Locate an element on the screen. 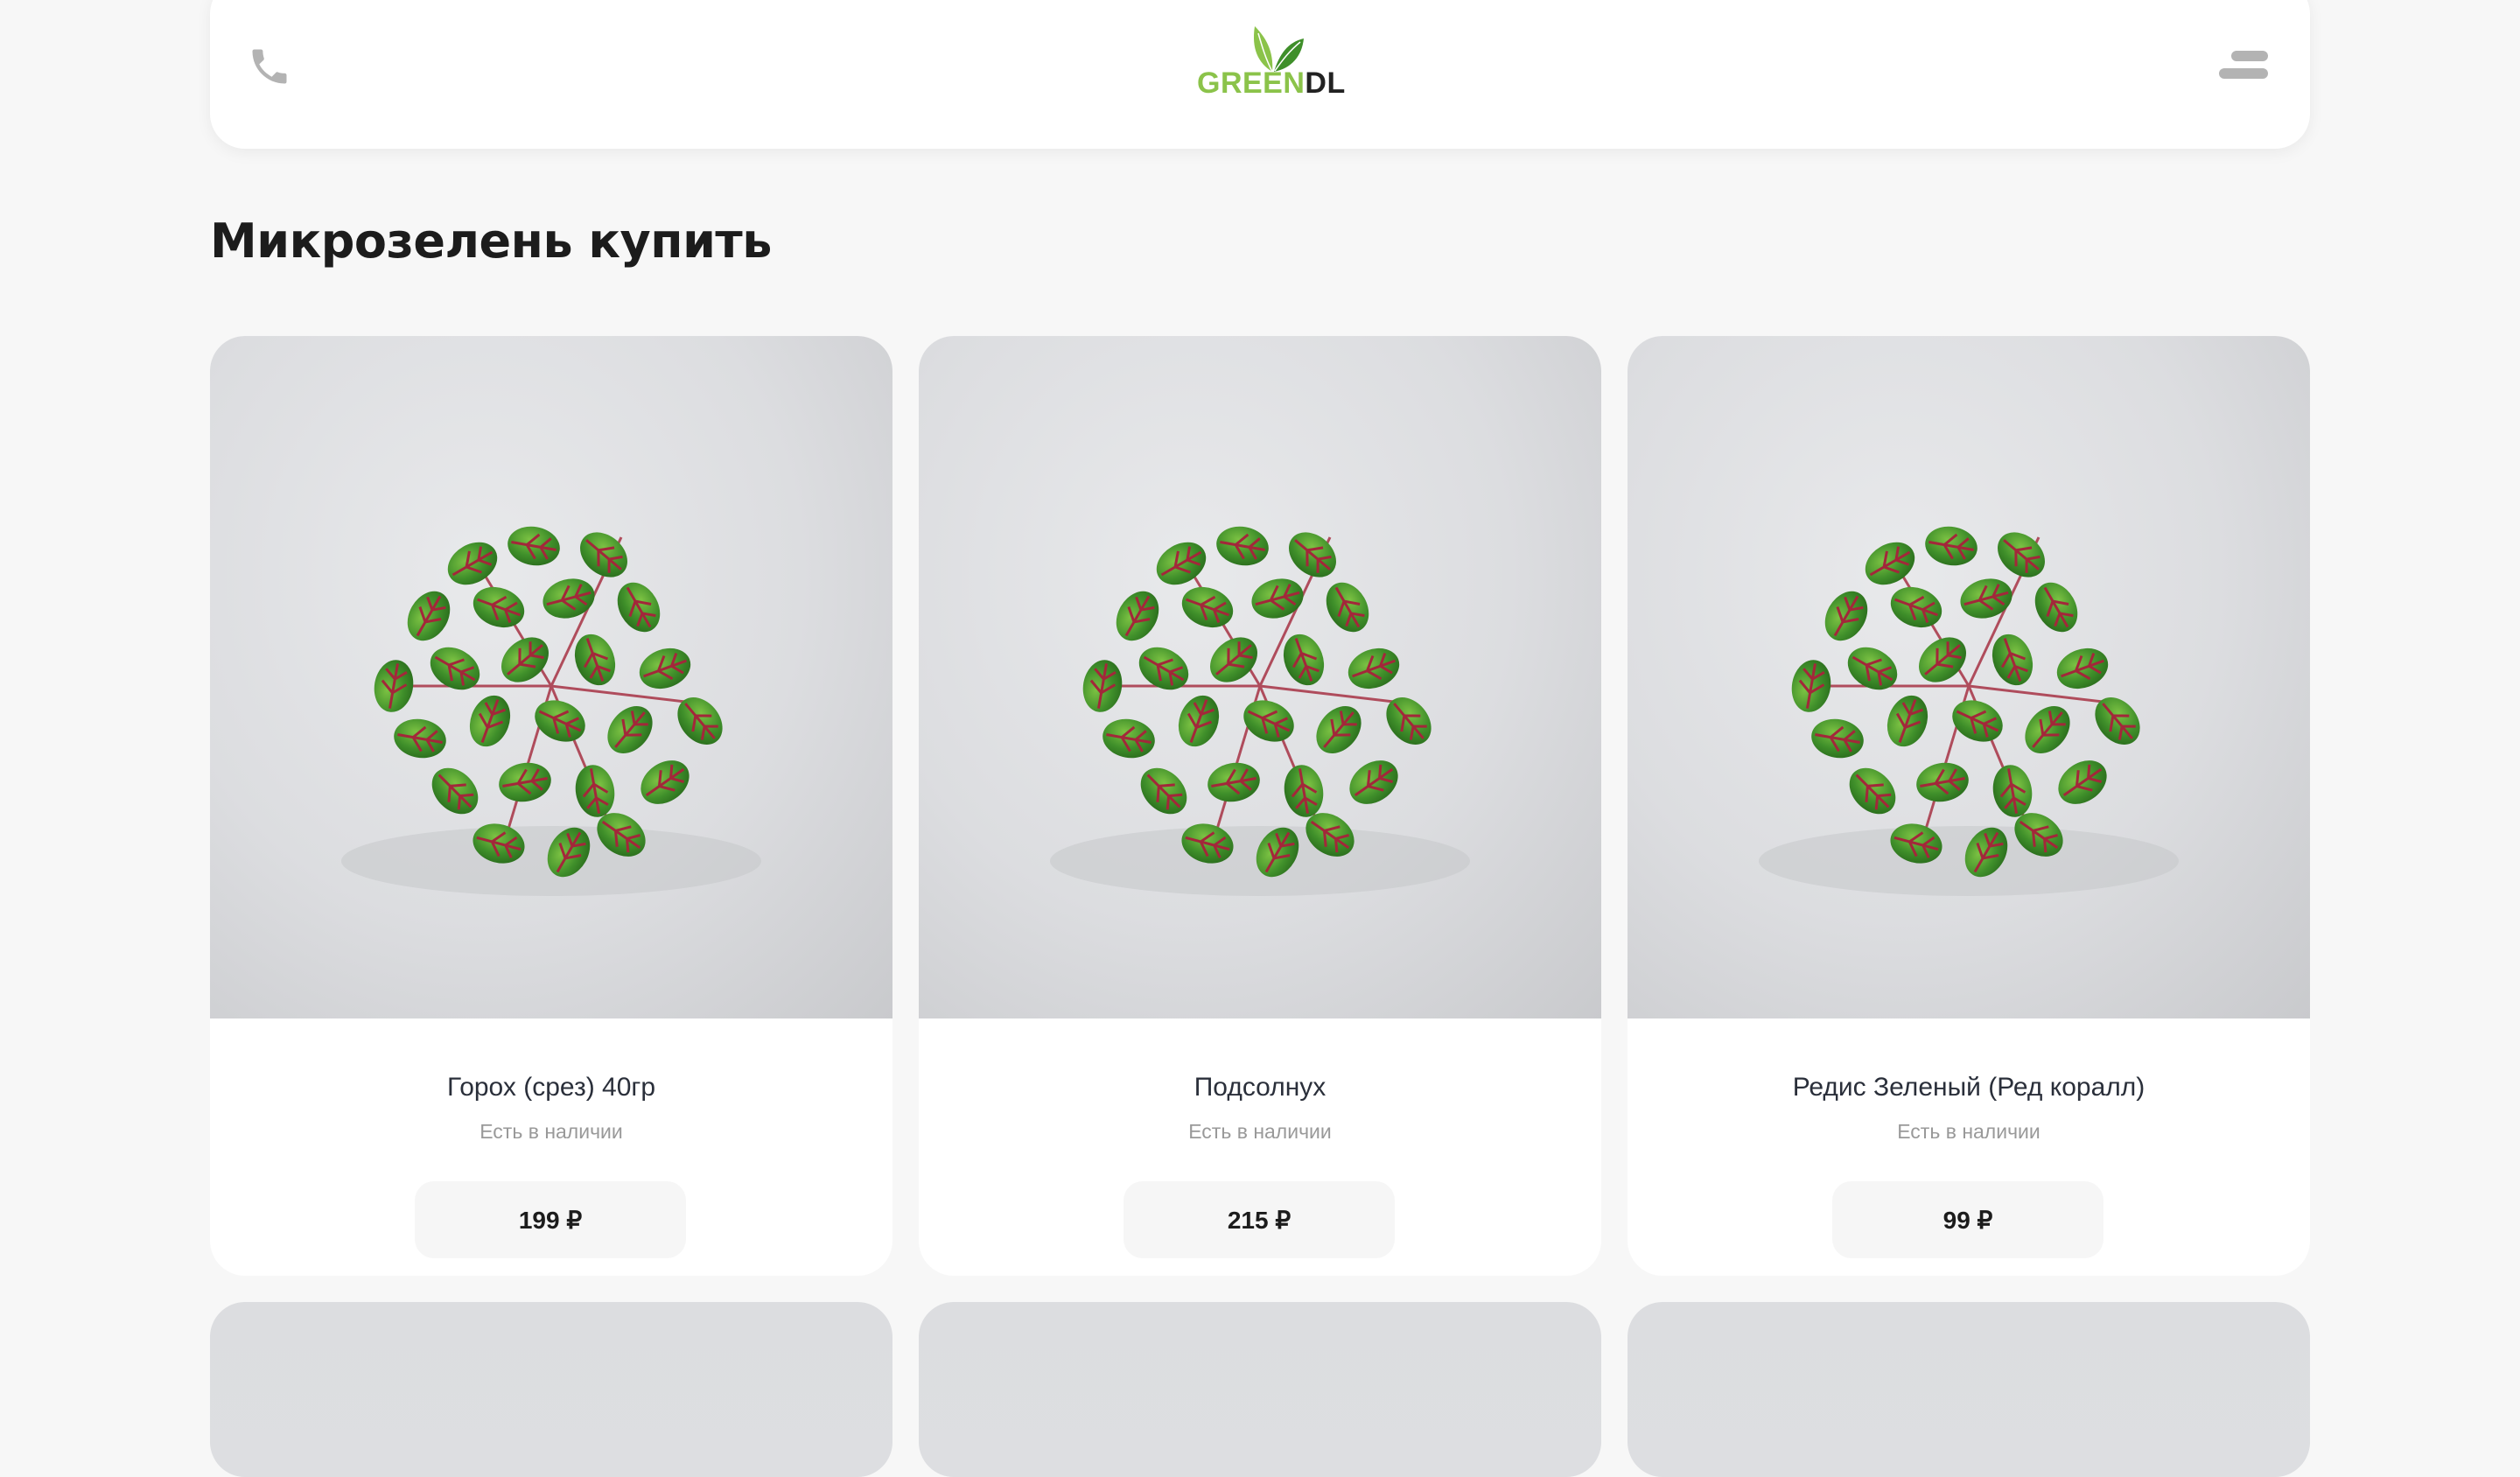 The height and width of the screenshot is (1477, 2520). hamburger-menu-icon is located at coordinates (2243, 65).